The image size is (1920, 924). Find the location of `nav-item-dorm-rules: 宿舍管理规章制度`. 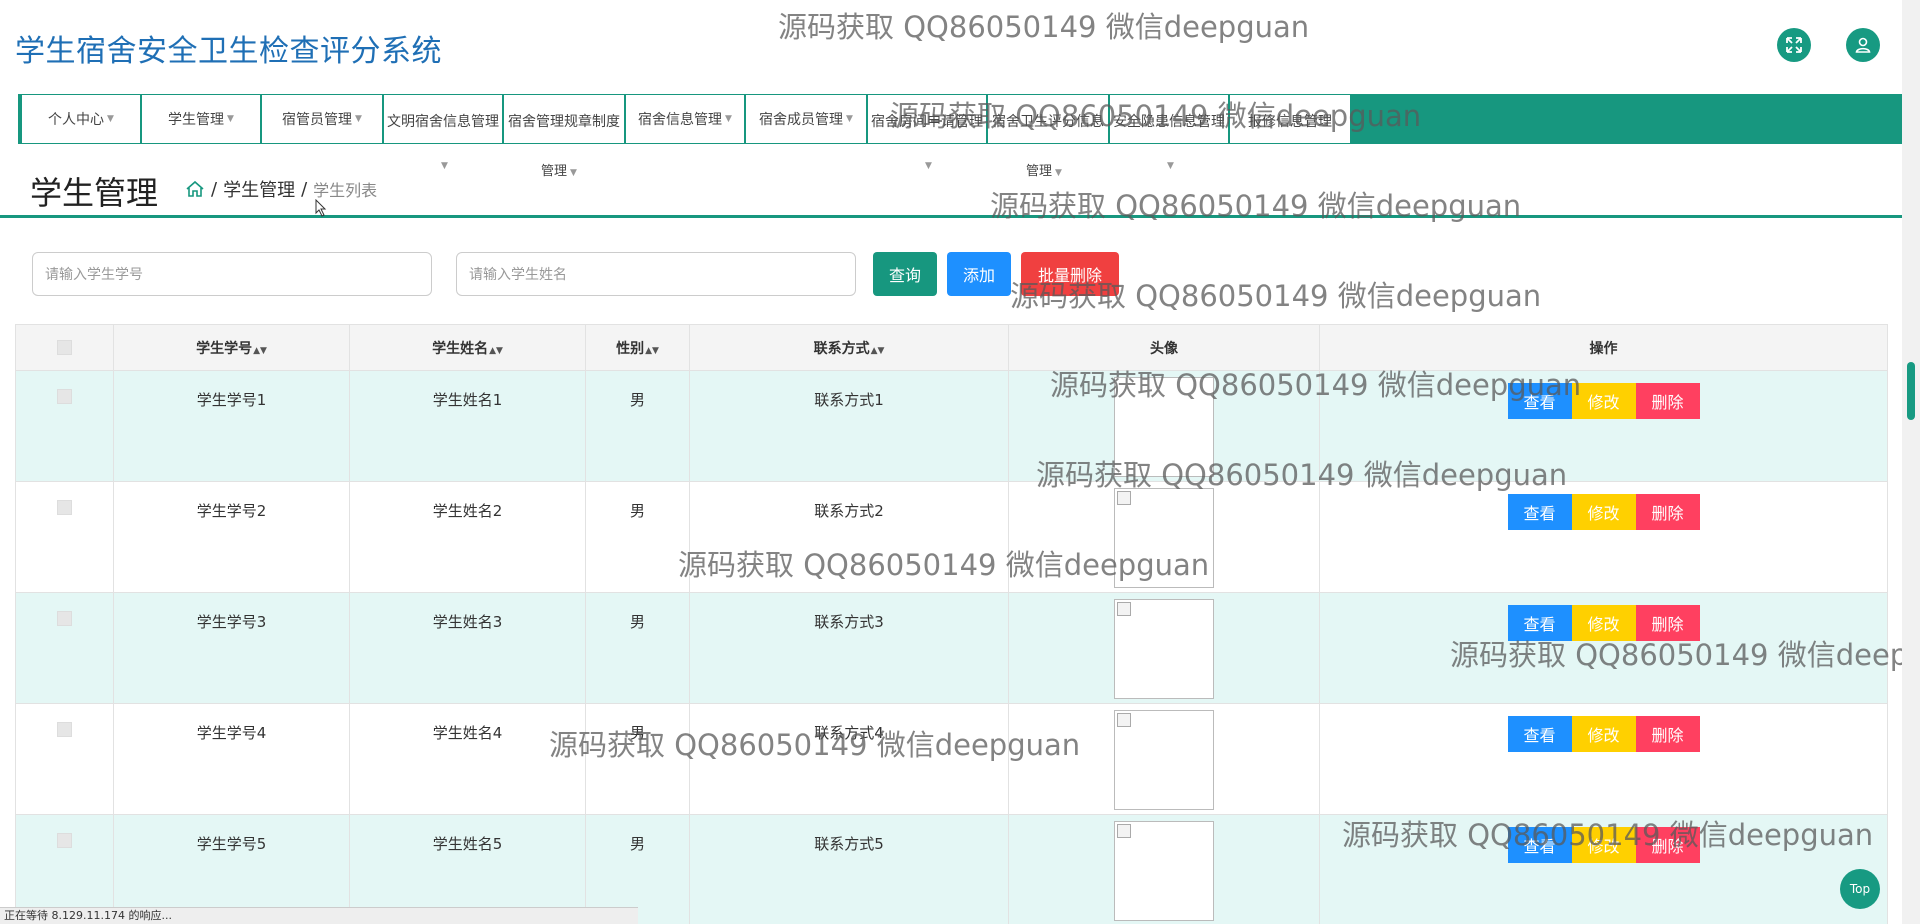

nav-item-dorm-rules: 宿舍管理规章制度 is located at coordinates (564, 119).